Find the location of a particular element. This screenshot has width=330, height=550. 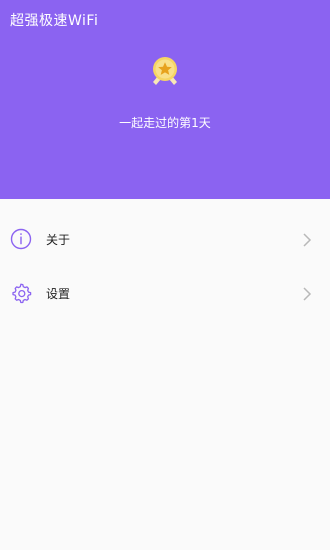

gear-icon is located at coordinates (21, 293).